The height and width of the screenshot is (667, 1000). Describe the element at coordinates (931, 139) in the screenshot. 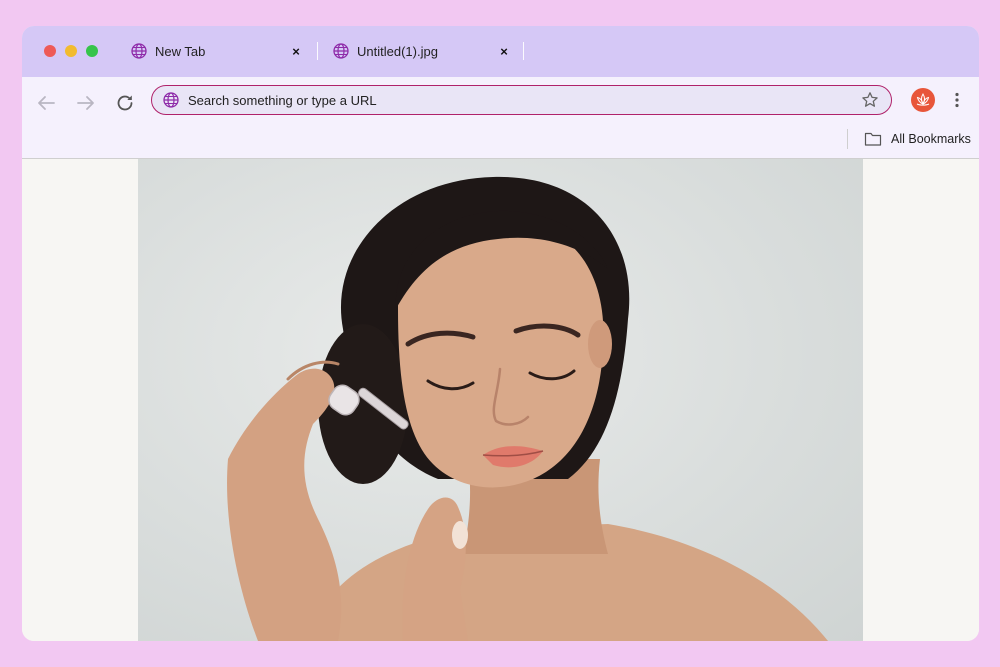

I see `bookmarks-label: All Bookmarks` at that location.